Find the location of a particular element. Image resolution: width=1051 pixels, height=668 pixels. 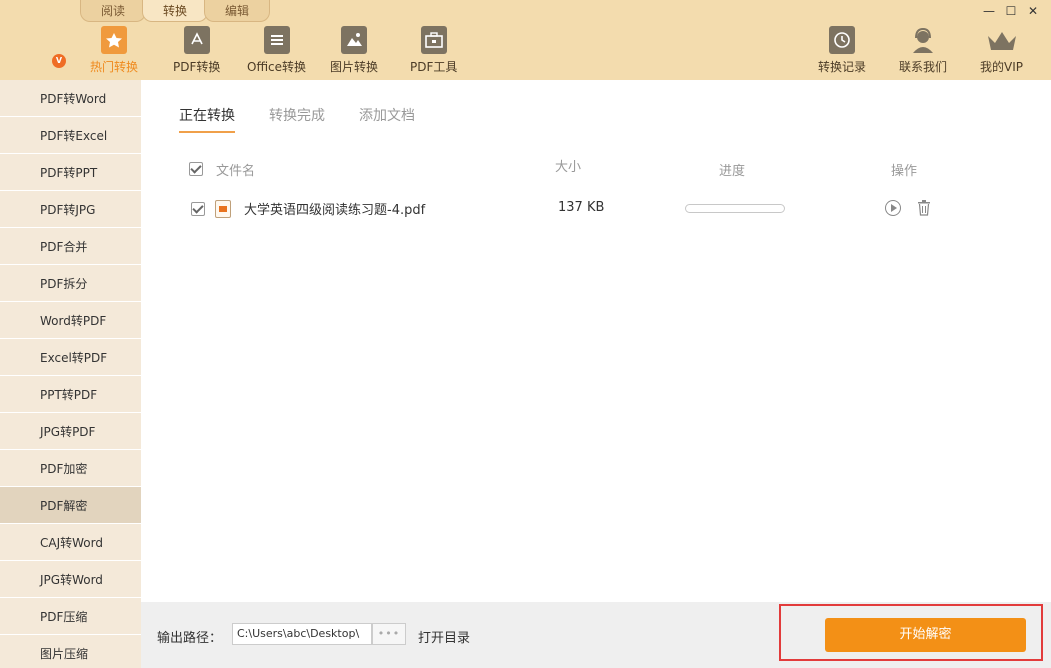

progress-bar is located at coordinates (735, 208).